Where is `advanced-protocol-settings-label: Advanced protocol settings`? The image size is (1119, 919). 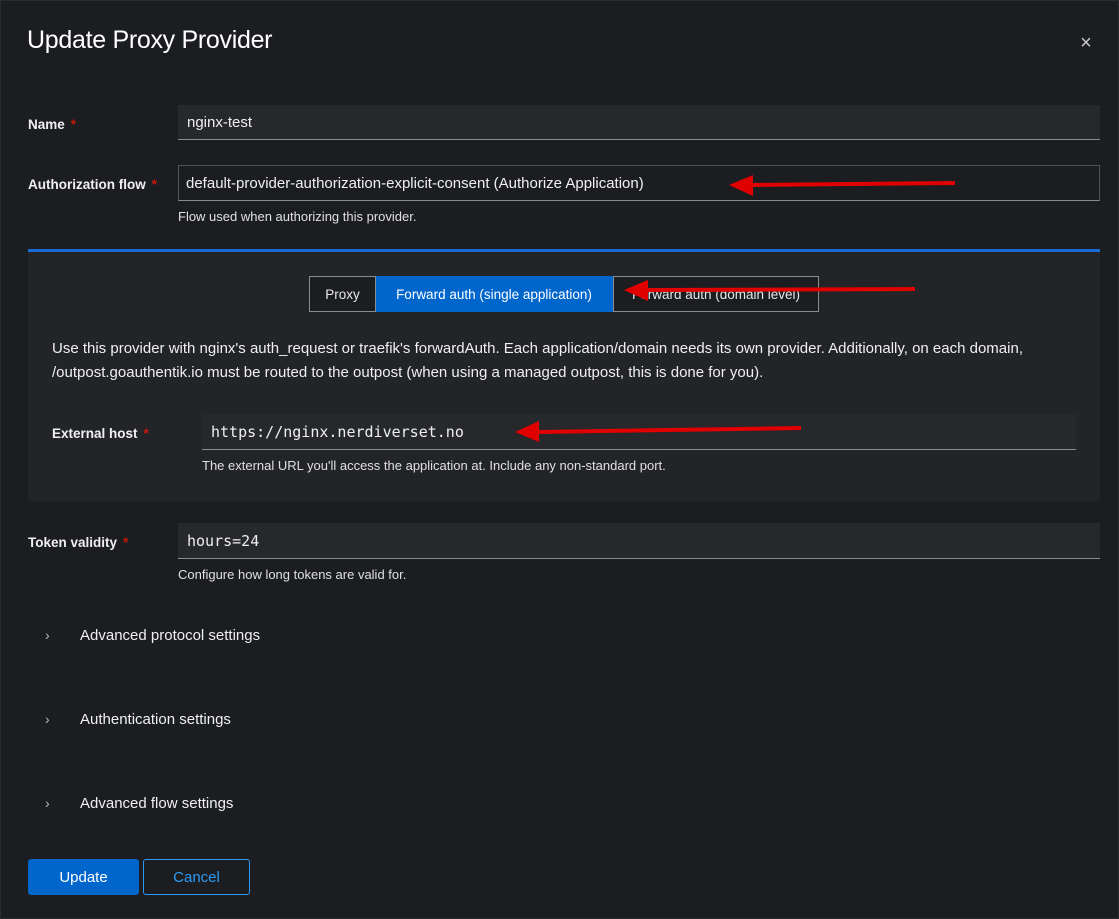 advanced-protocol-settings-label: Advanced protocol settings is located at coordinates (170, 635).